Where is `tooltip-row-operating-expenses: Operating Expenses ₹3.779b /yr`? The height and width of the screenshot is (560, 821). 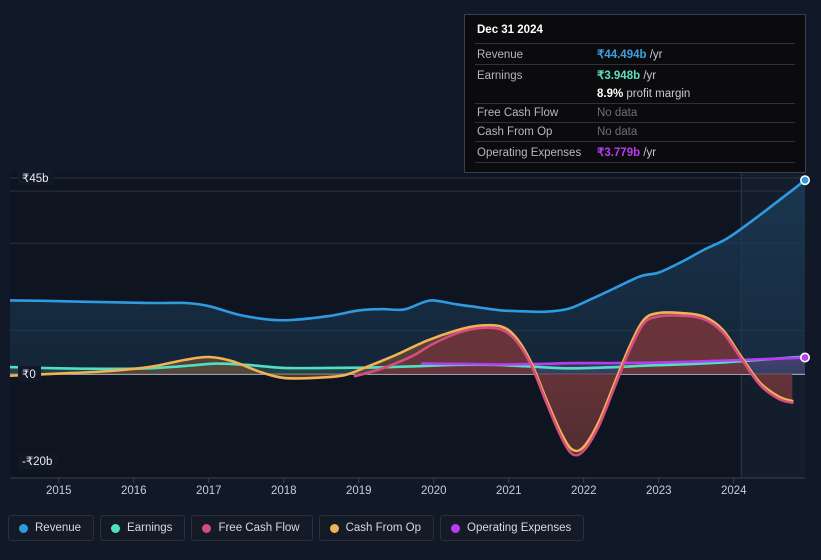 tooltip-row-operating-expenses: Operating Expenses ₹3.779b /yr is located at coordinates (635, 151).